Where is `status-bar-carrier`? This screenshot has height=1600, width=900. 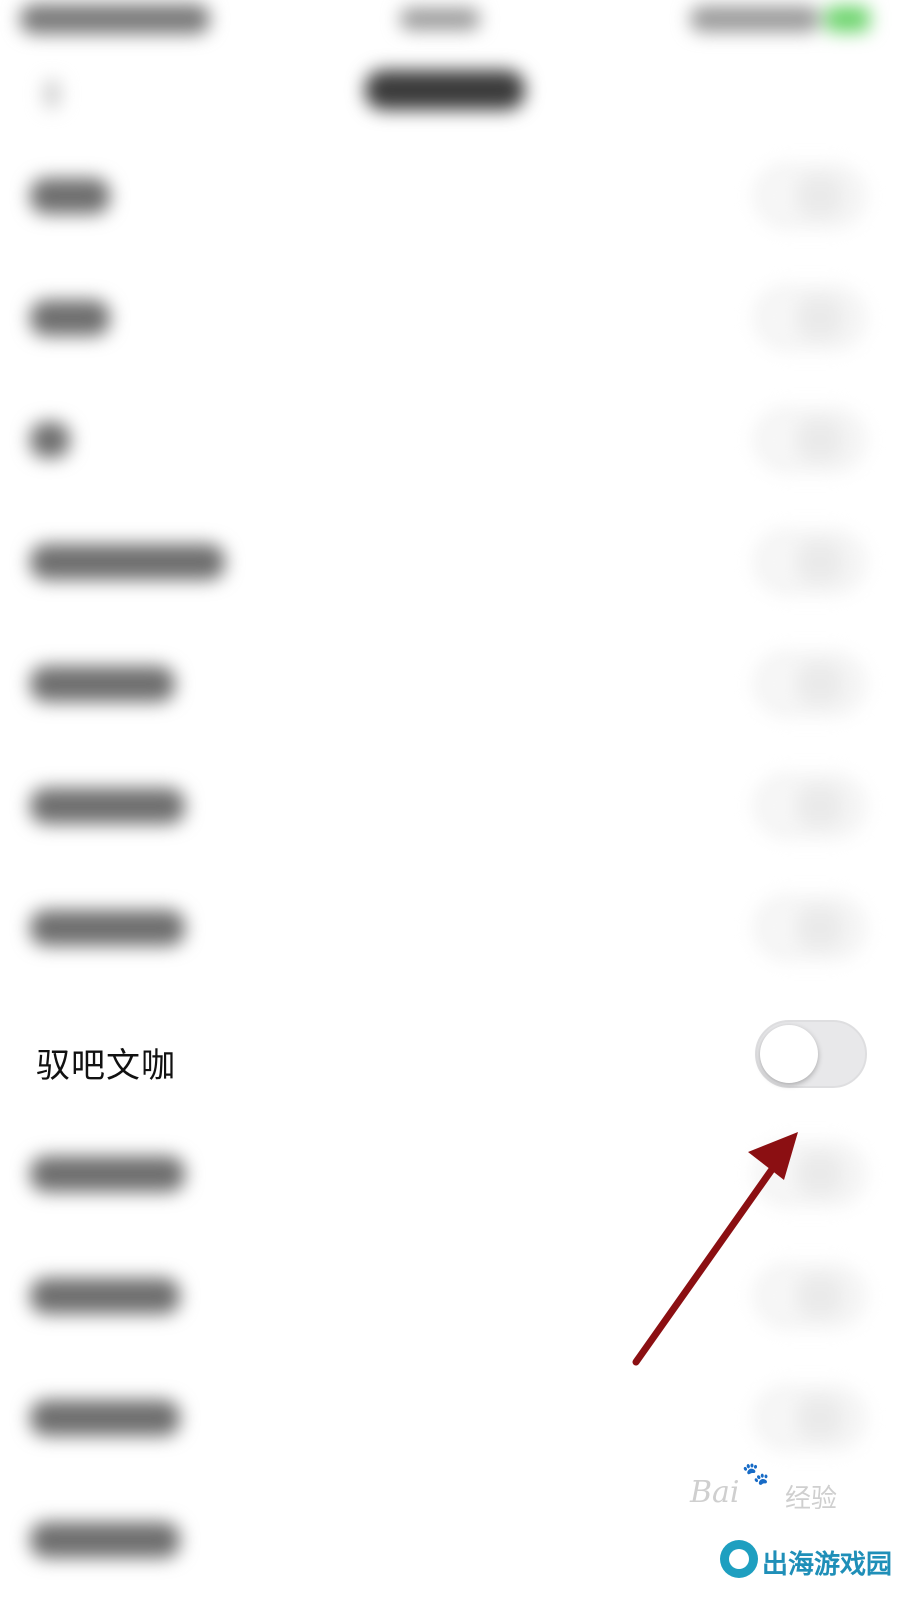
status-bar-carrier is located at coordinates (115, 19).